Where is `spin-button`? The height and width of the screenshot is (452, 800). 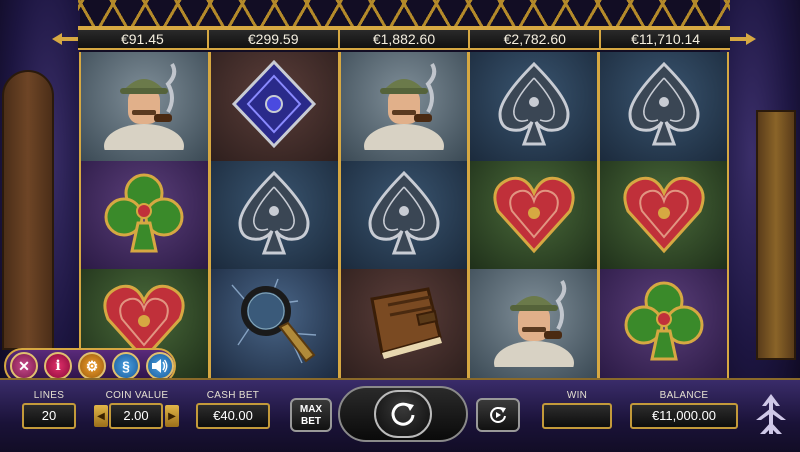 spin-button is located at coordinates (403, 414).